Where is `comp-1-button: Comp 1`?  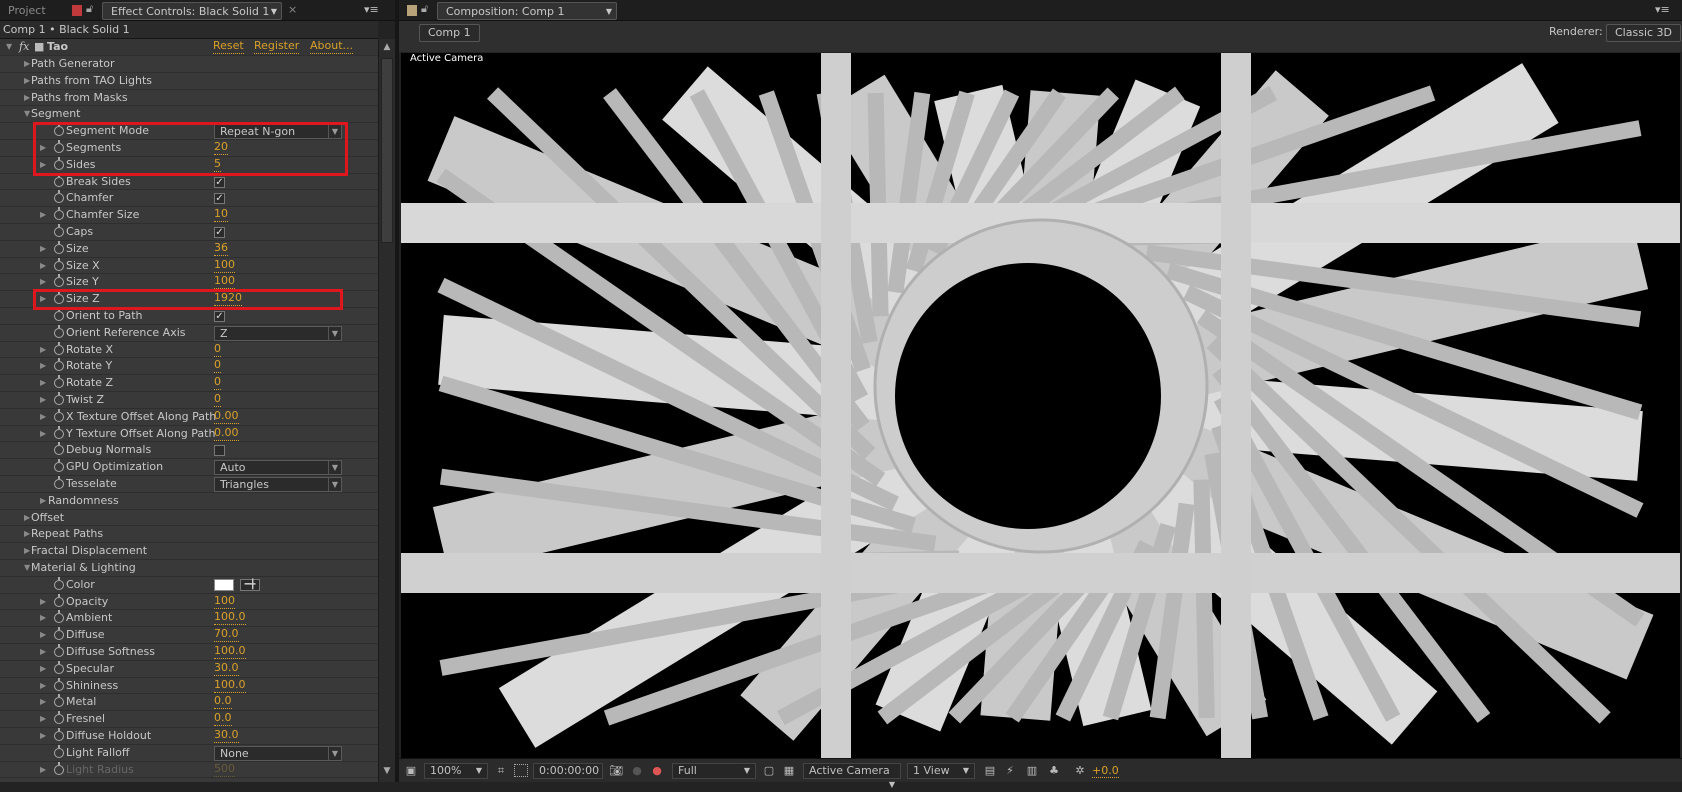 comp-1-button: Comp 1 is located at coordinates (449, 33).